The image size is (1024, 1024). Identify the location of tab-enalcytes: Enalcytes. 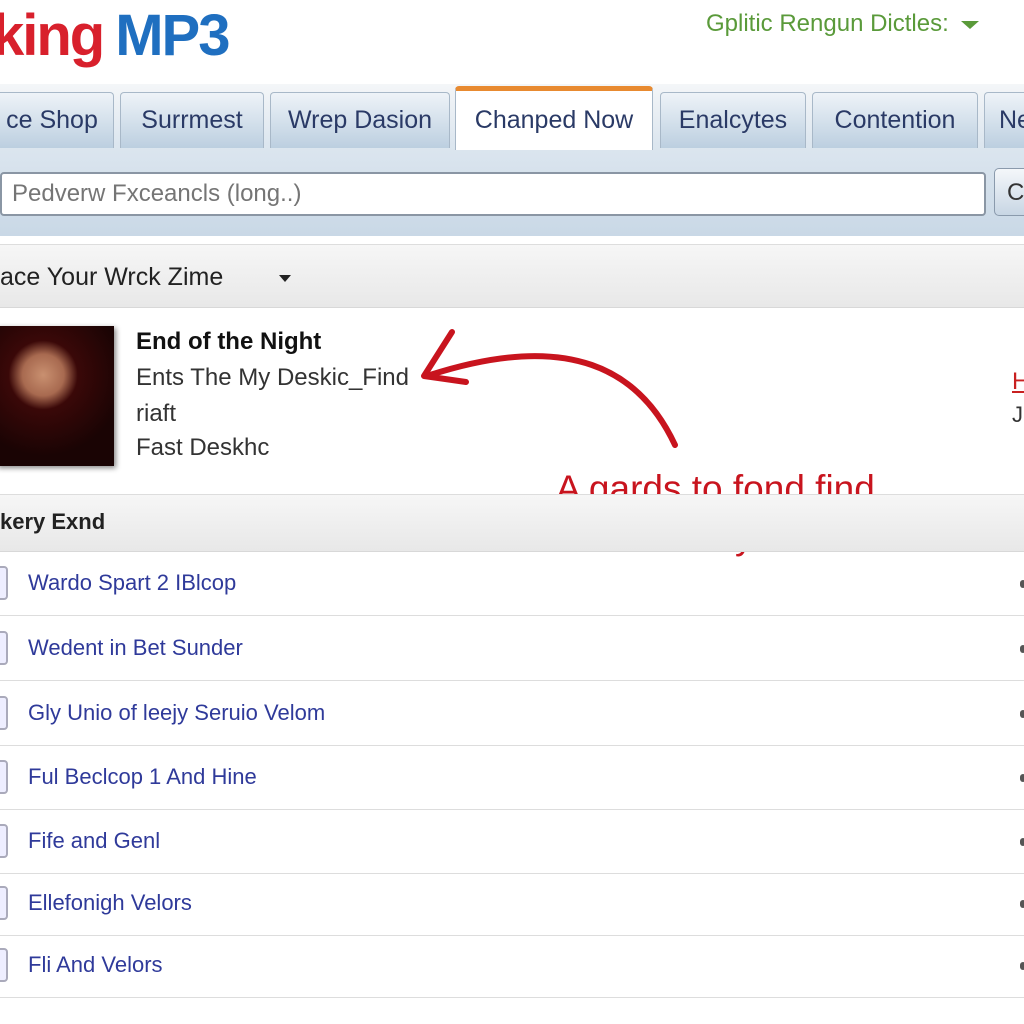
(733, 120).